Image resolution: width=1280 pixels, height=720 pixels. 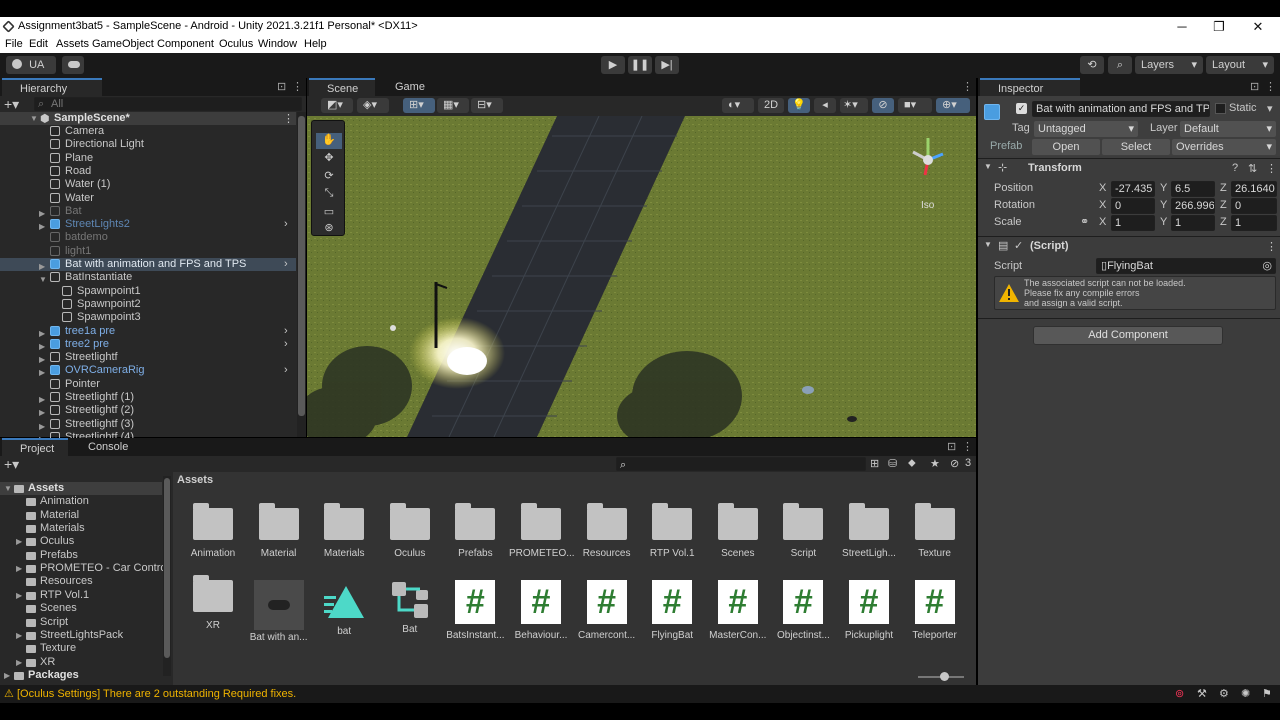 What do you see at coordinates (1182, 27) in the screenshot?
I see `minimize-button: ─` at bounding box center [1182, 27].